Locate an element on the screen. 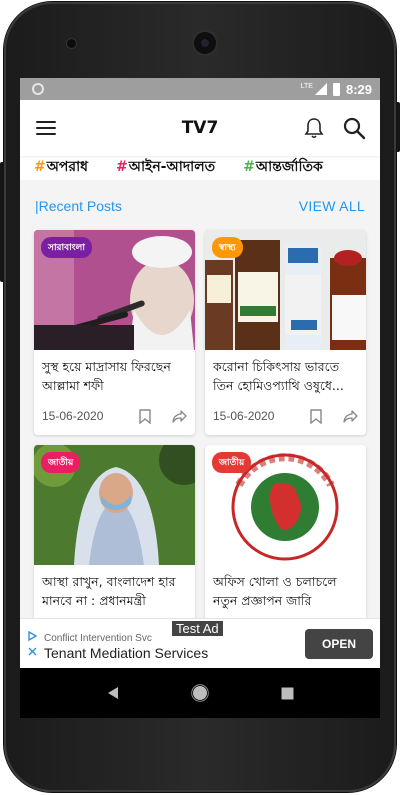 This screenshot has width=400, height=795. recent-posts-header: |Recent Posts VIEW ALL is located at coordinates (200, 206).